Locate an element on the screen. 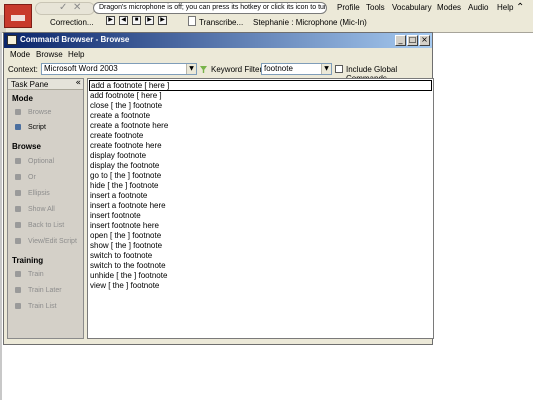 The width and height of the screenshot is (533, 400). show-all-item: Show All is located at coordinates (34, 209).